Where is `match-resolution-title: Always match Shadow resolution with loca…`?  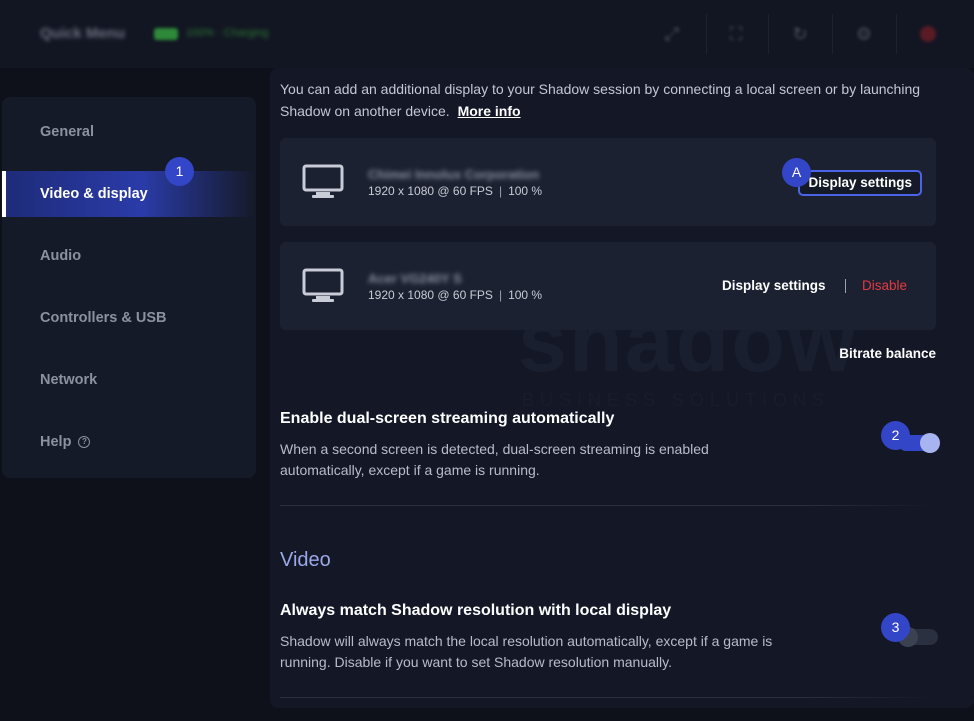
match-resolution-title: Always match Shadow resolution with loca… is located at coordinates (476, 610).